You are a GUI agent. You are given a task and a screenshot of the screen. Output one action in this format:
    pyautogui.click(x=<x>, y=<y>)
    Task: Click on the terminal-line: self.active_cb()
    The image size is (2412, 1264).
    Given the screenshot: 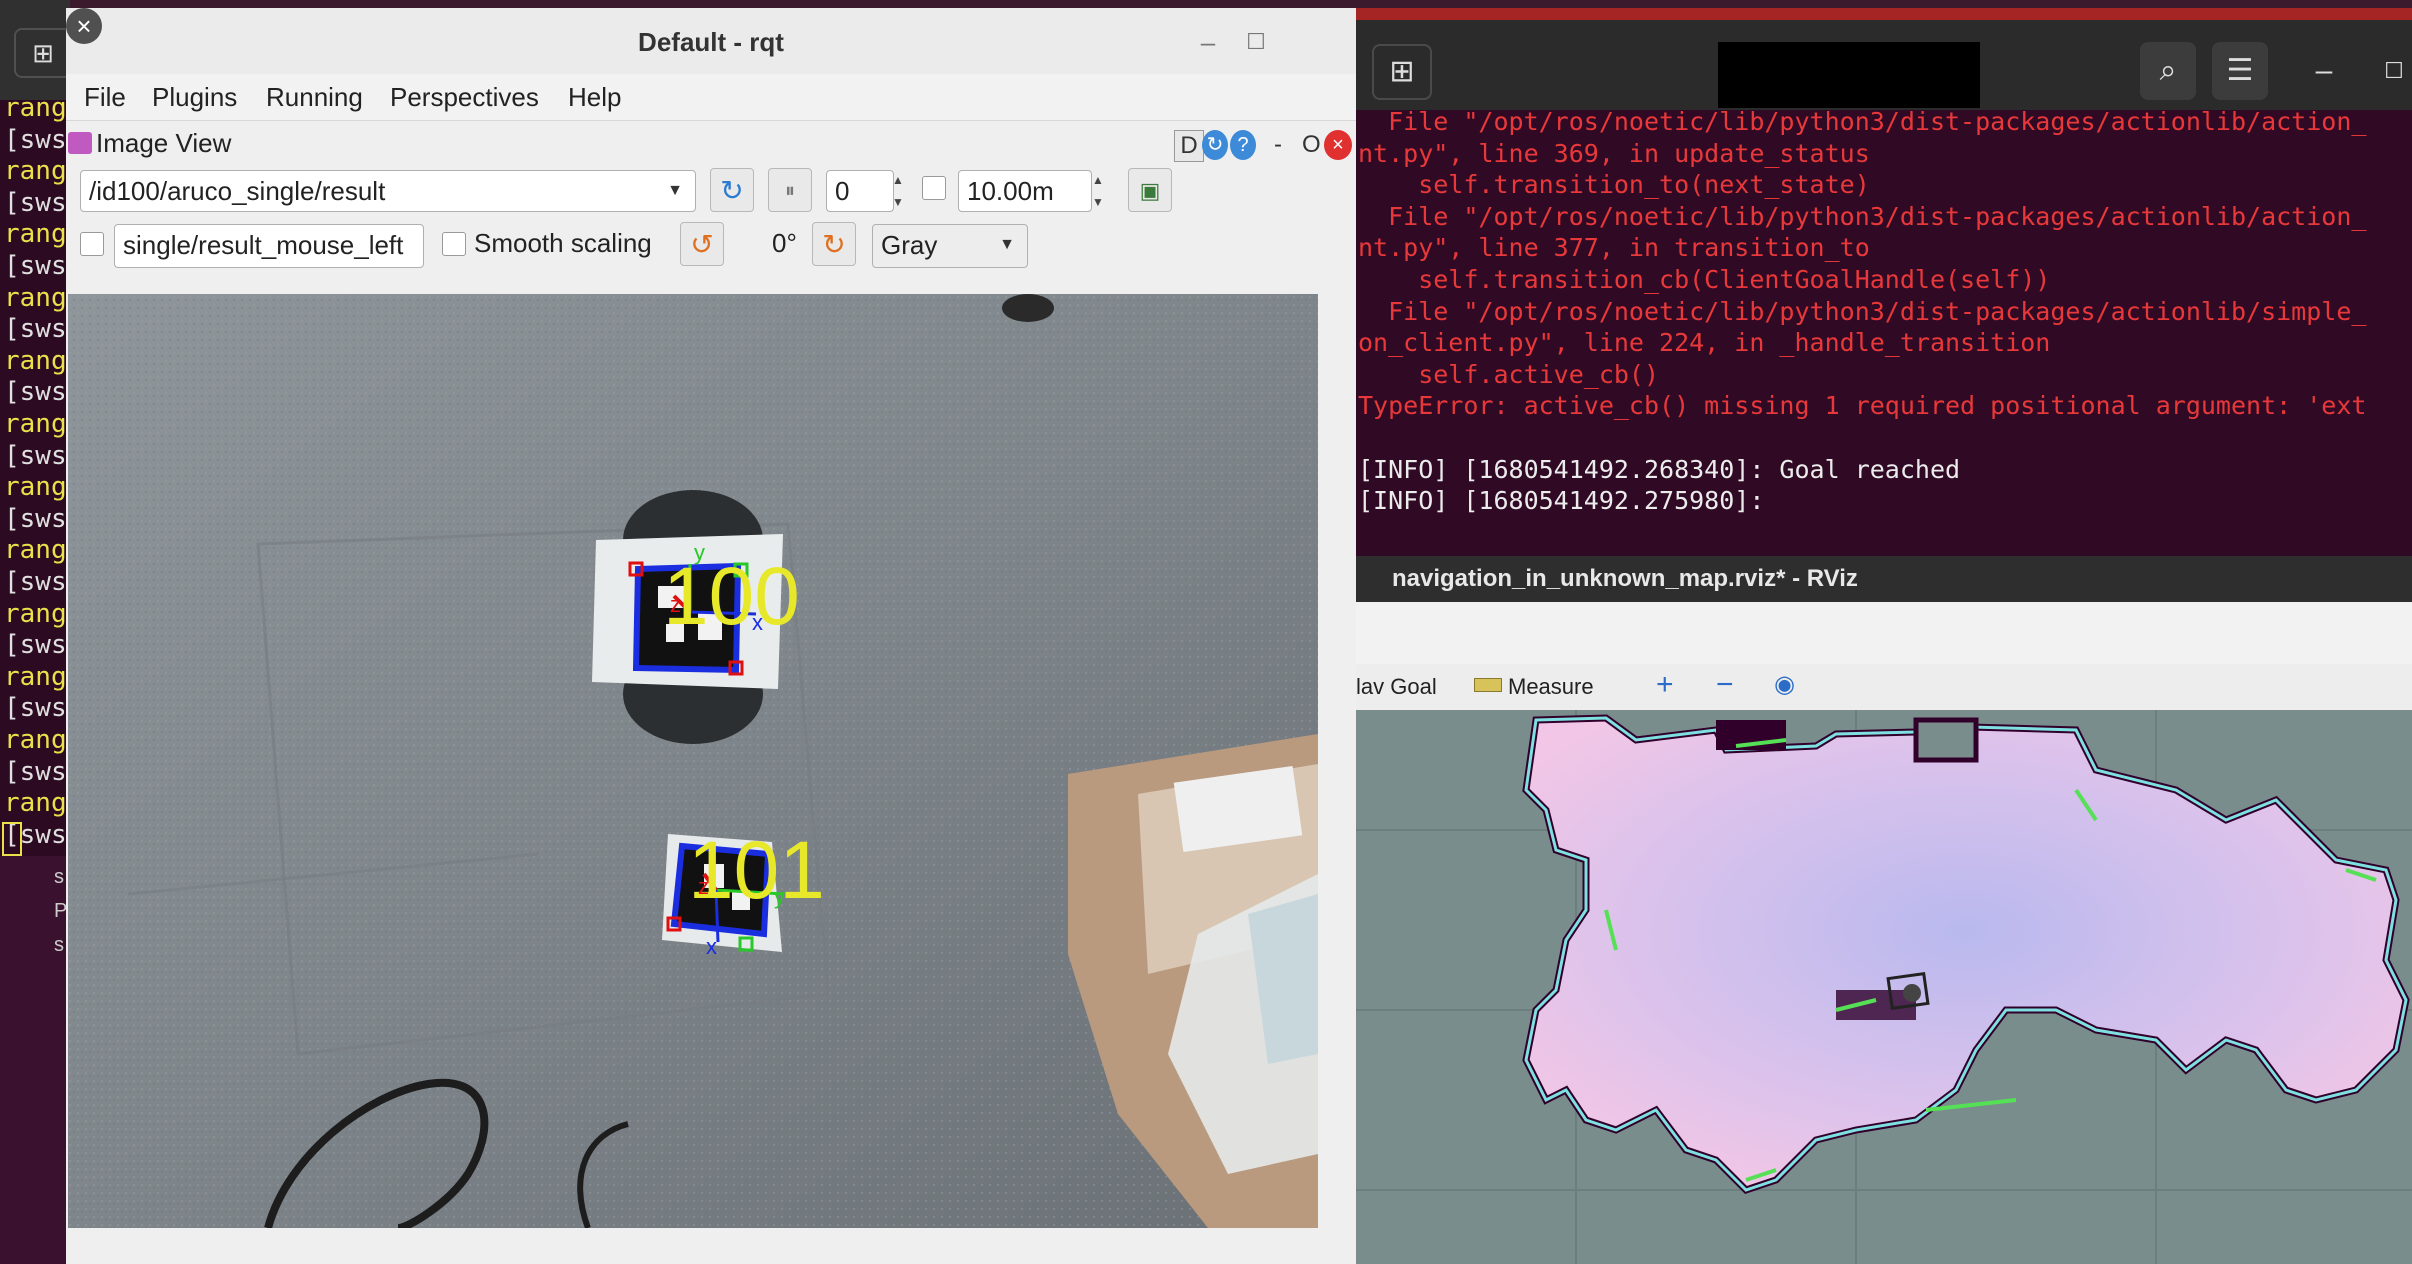 What is the action you would take?
    pyautogui.click(x=1509, y=374)
    